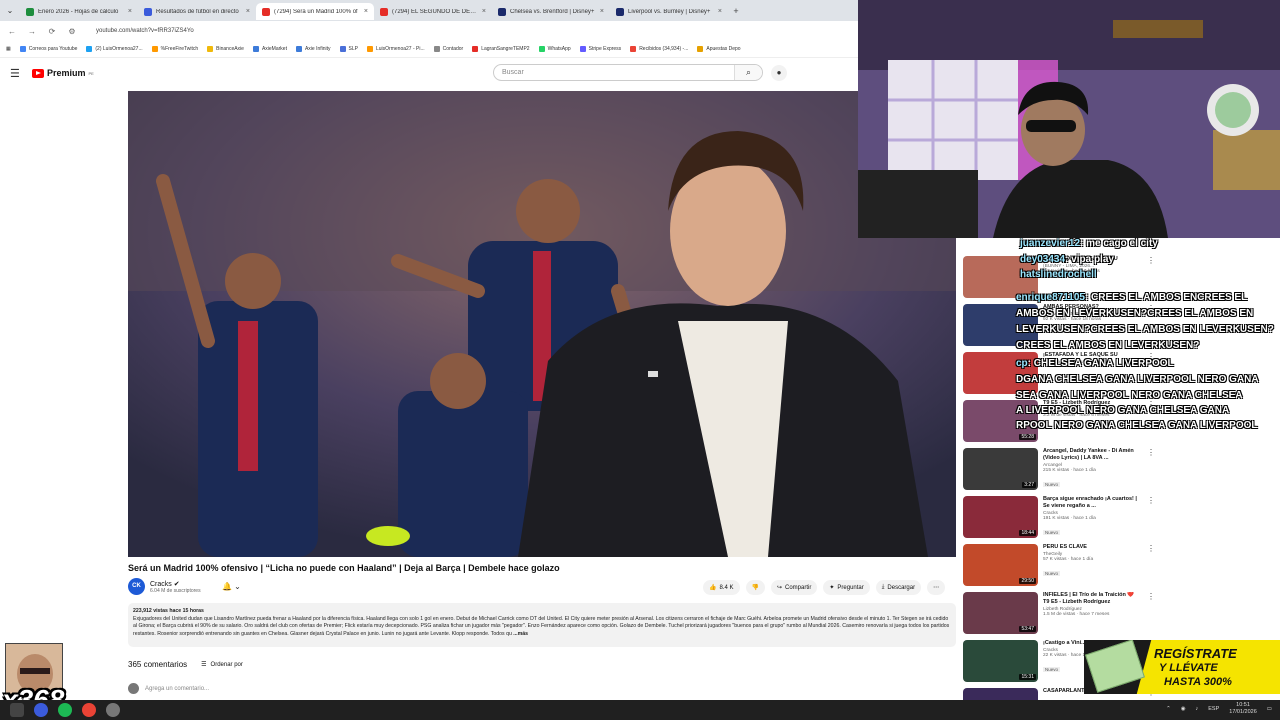 This screenshot has width=1280, height=720. Describe the element at coordinates (1137, 425) in the screenshot. I see `chat-message: RPOOL NERO GANA CHELSEA GANA LIVERPOOL` at that location.